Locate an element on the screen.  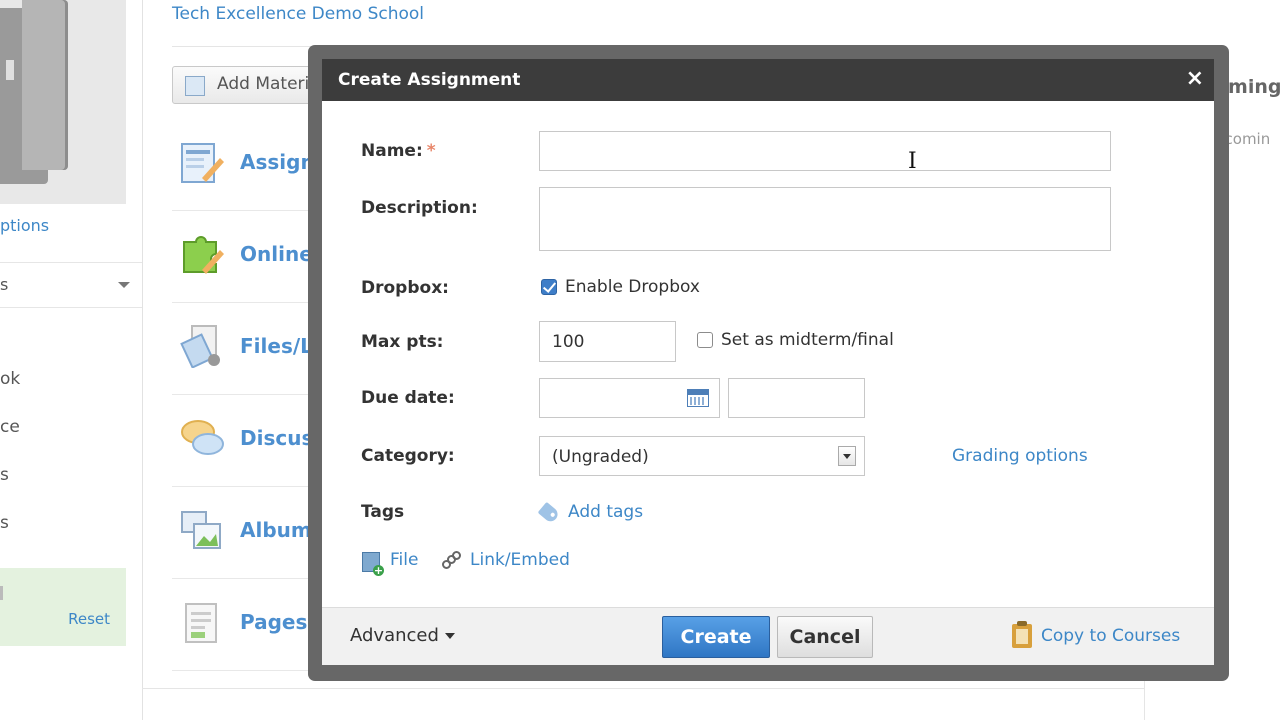
advanced-label: Advanced is located at coordinates (394, 635).